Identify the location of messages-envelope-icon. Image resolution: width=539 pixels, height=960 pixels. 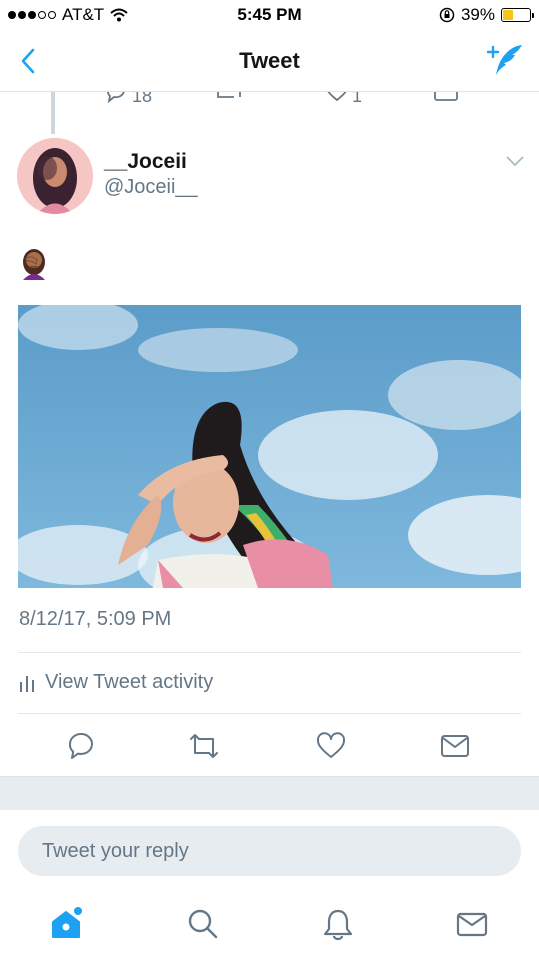
(472, 924).